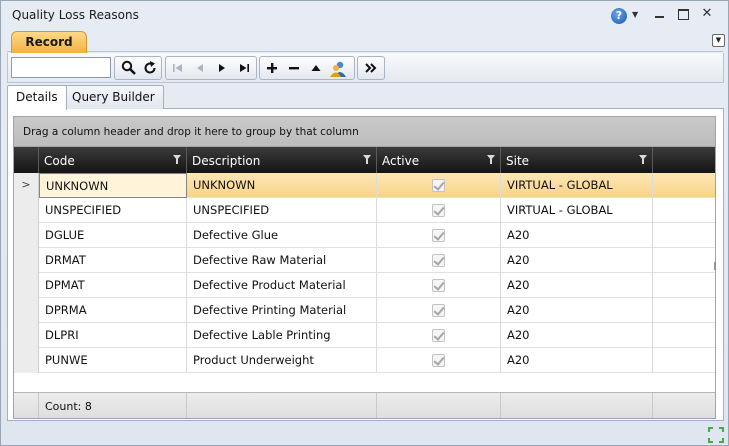 Image resolution: width=729 pixels, height=446 pixels. Describe the element at coordinates (282, 260) in the screenshot. I see `cell-description: Defective Raw Material` at that location.